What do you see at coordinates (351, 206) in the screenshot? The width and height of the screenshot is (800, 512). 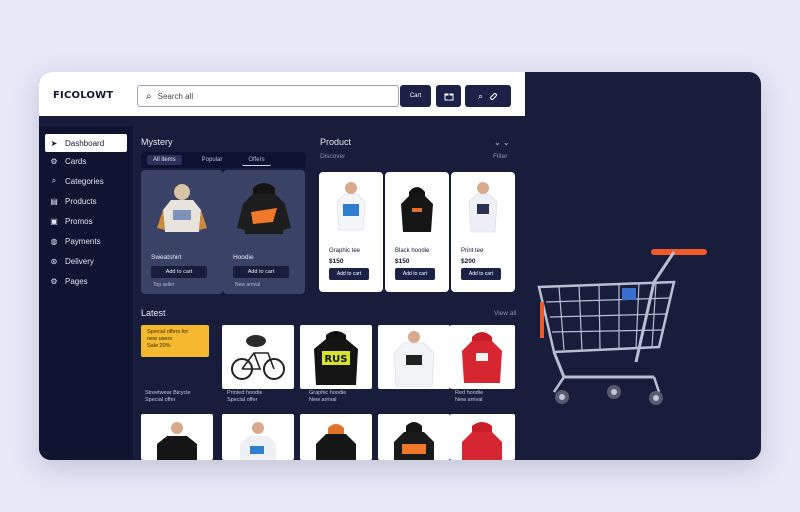 I see `graphic-tee-image` at bounding box center [351, 206].